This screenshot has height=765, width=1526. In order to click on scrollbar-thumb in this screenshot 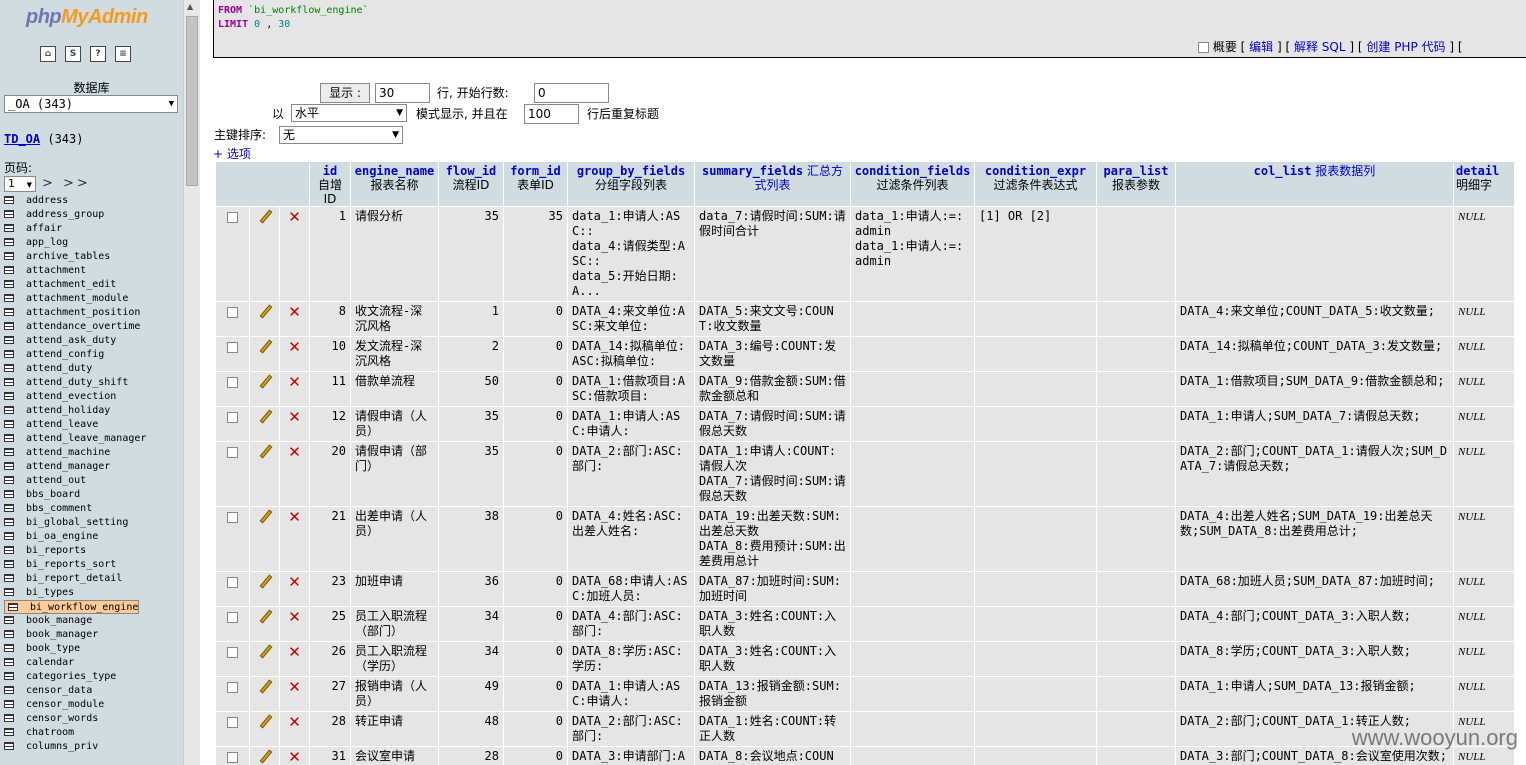, I will do `click(192, 101)`.